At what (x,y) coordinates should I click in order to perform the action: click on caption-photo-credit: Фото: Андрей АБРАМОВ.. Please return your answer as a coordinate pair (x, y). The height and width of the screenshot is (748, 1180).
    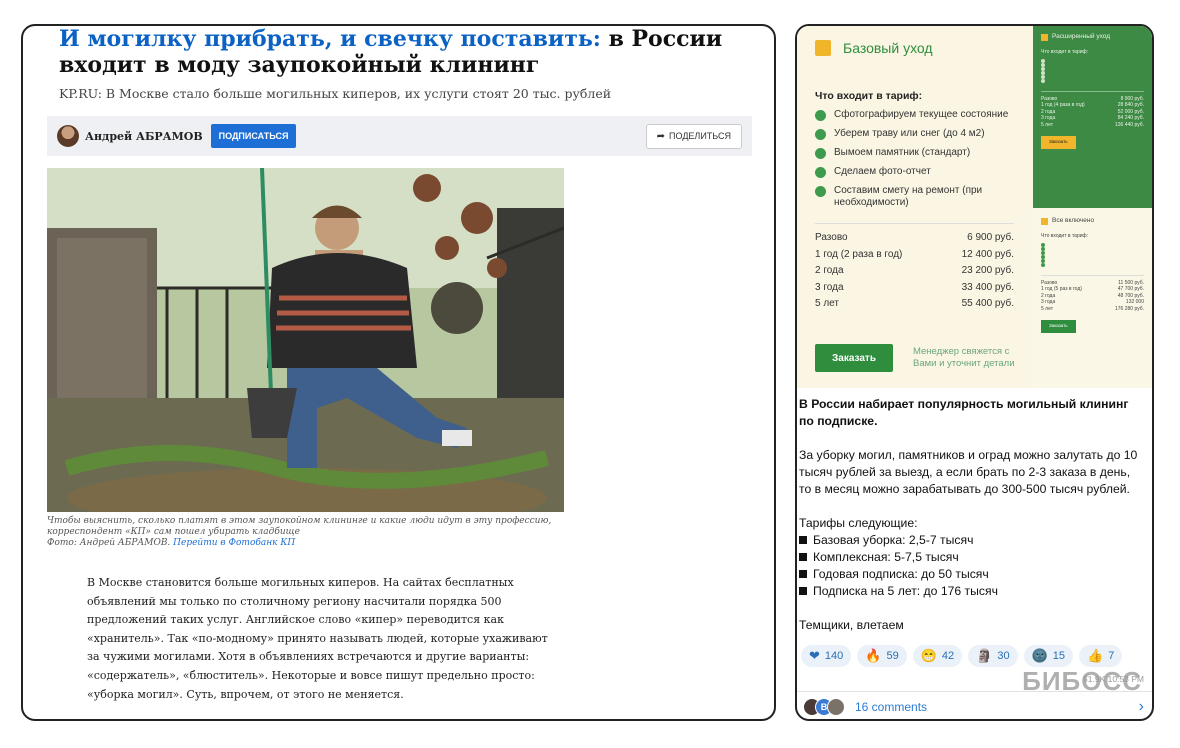
    Looking at the image, I should click on (110, 543).